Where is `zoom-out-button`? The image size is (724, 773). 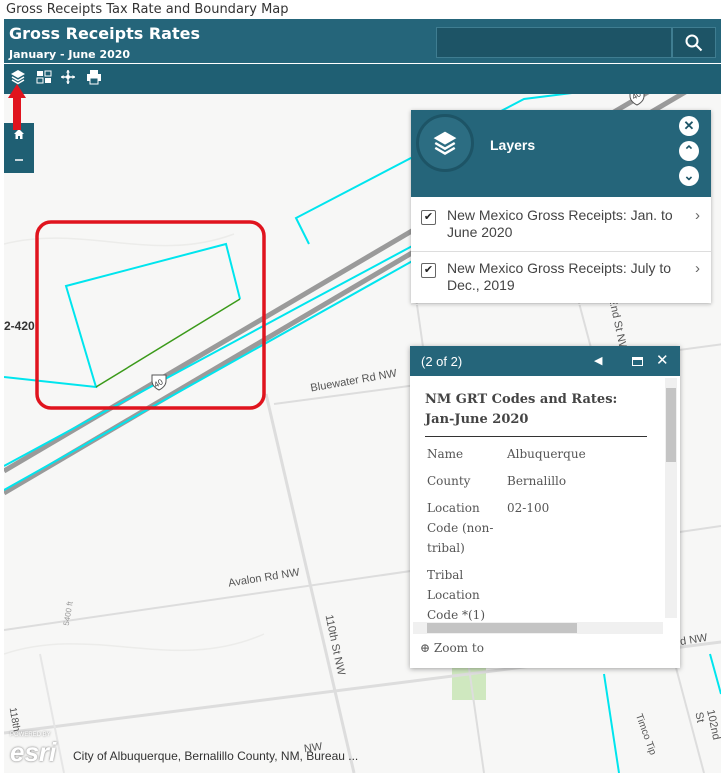
zoom-out-button is located at coordinates (19, 160).